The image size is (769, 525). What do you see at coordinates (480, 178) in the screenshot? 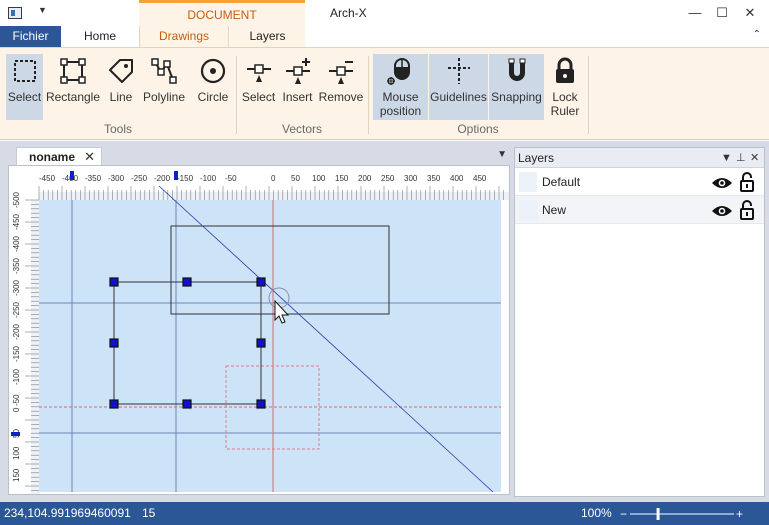
I see `ruler-h-label: 450` at bounding box center [480, 178].